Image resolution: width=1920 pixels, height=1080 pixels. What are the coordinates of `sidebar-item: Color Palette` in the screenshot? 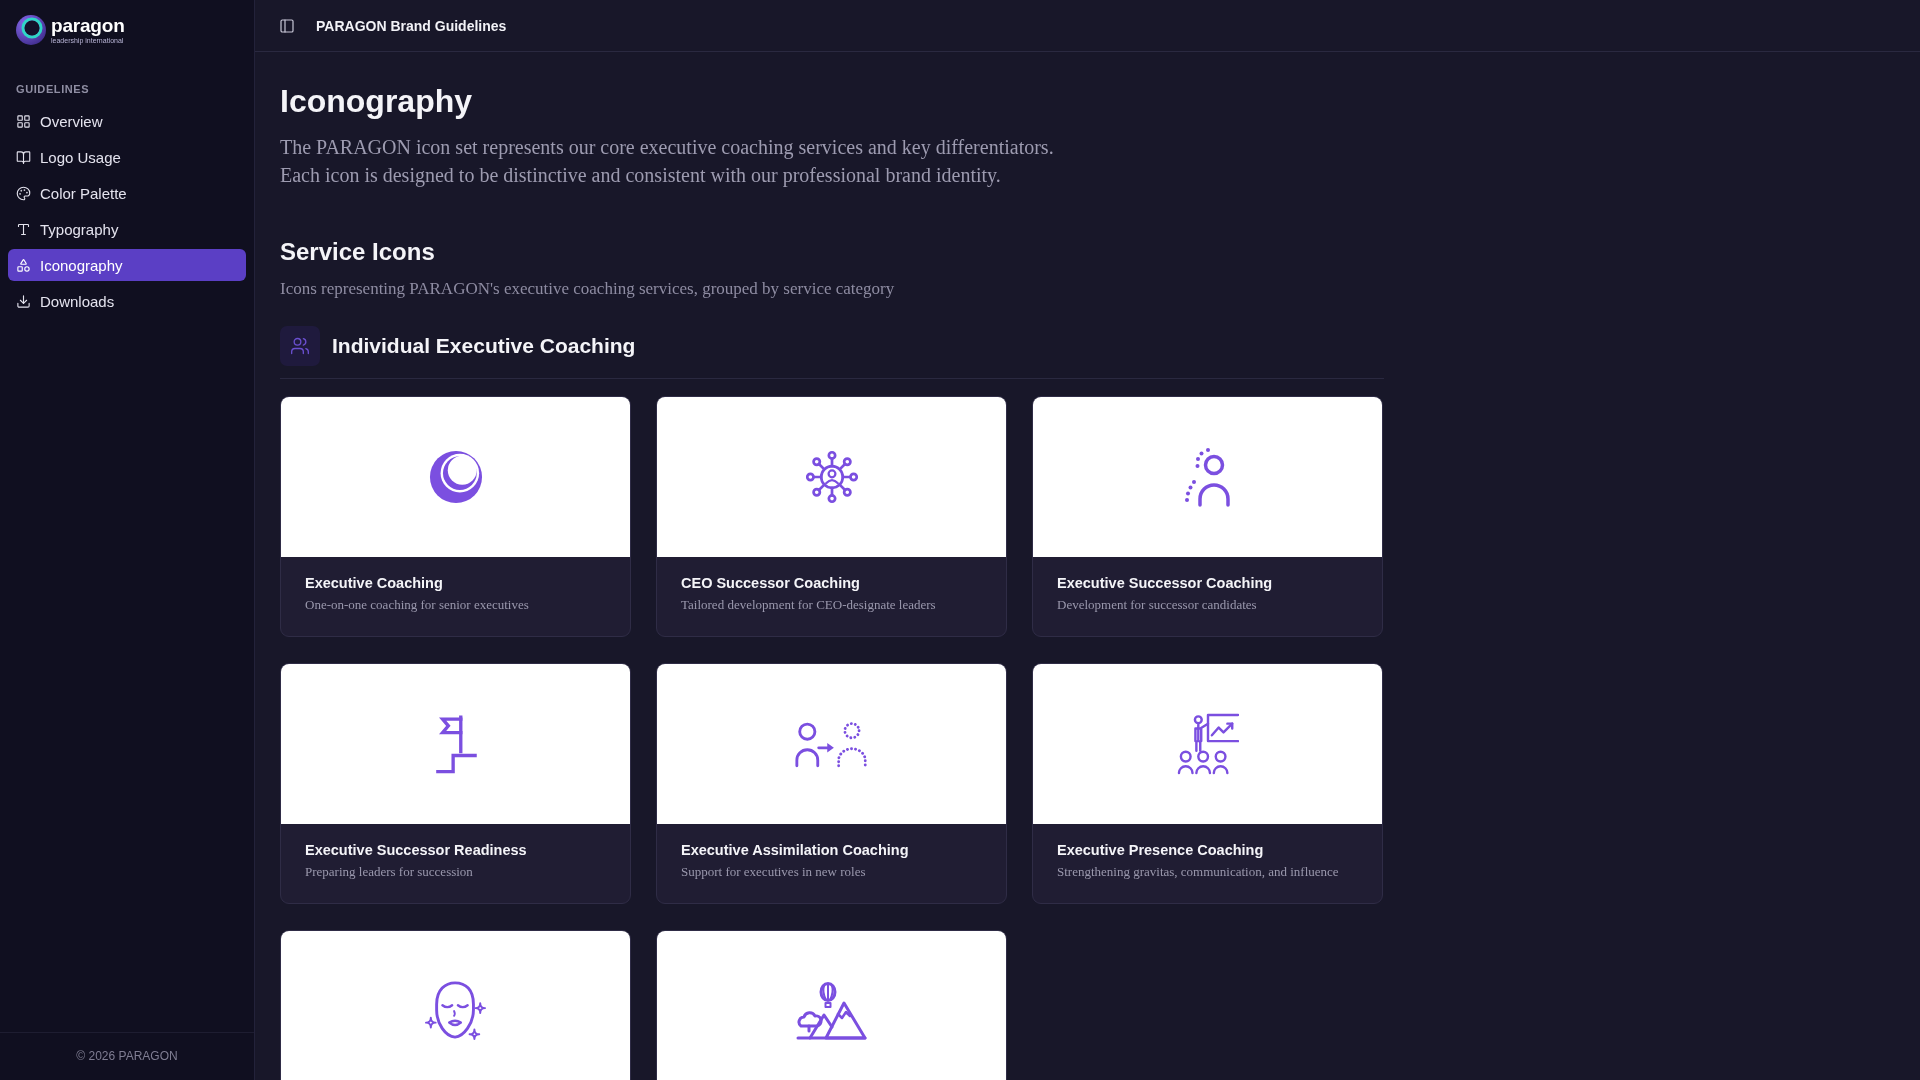 It's located at (127, 193).